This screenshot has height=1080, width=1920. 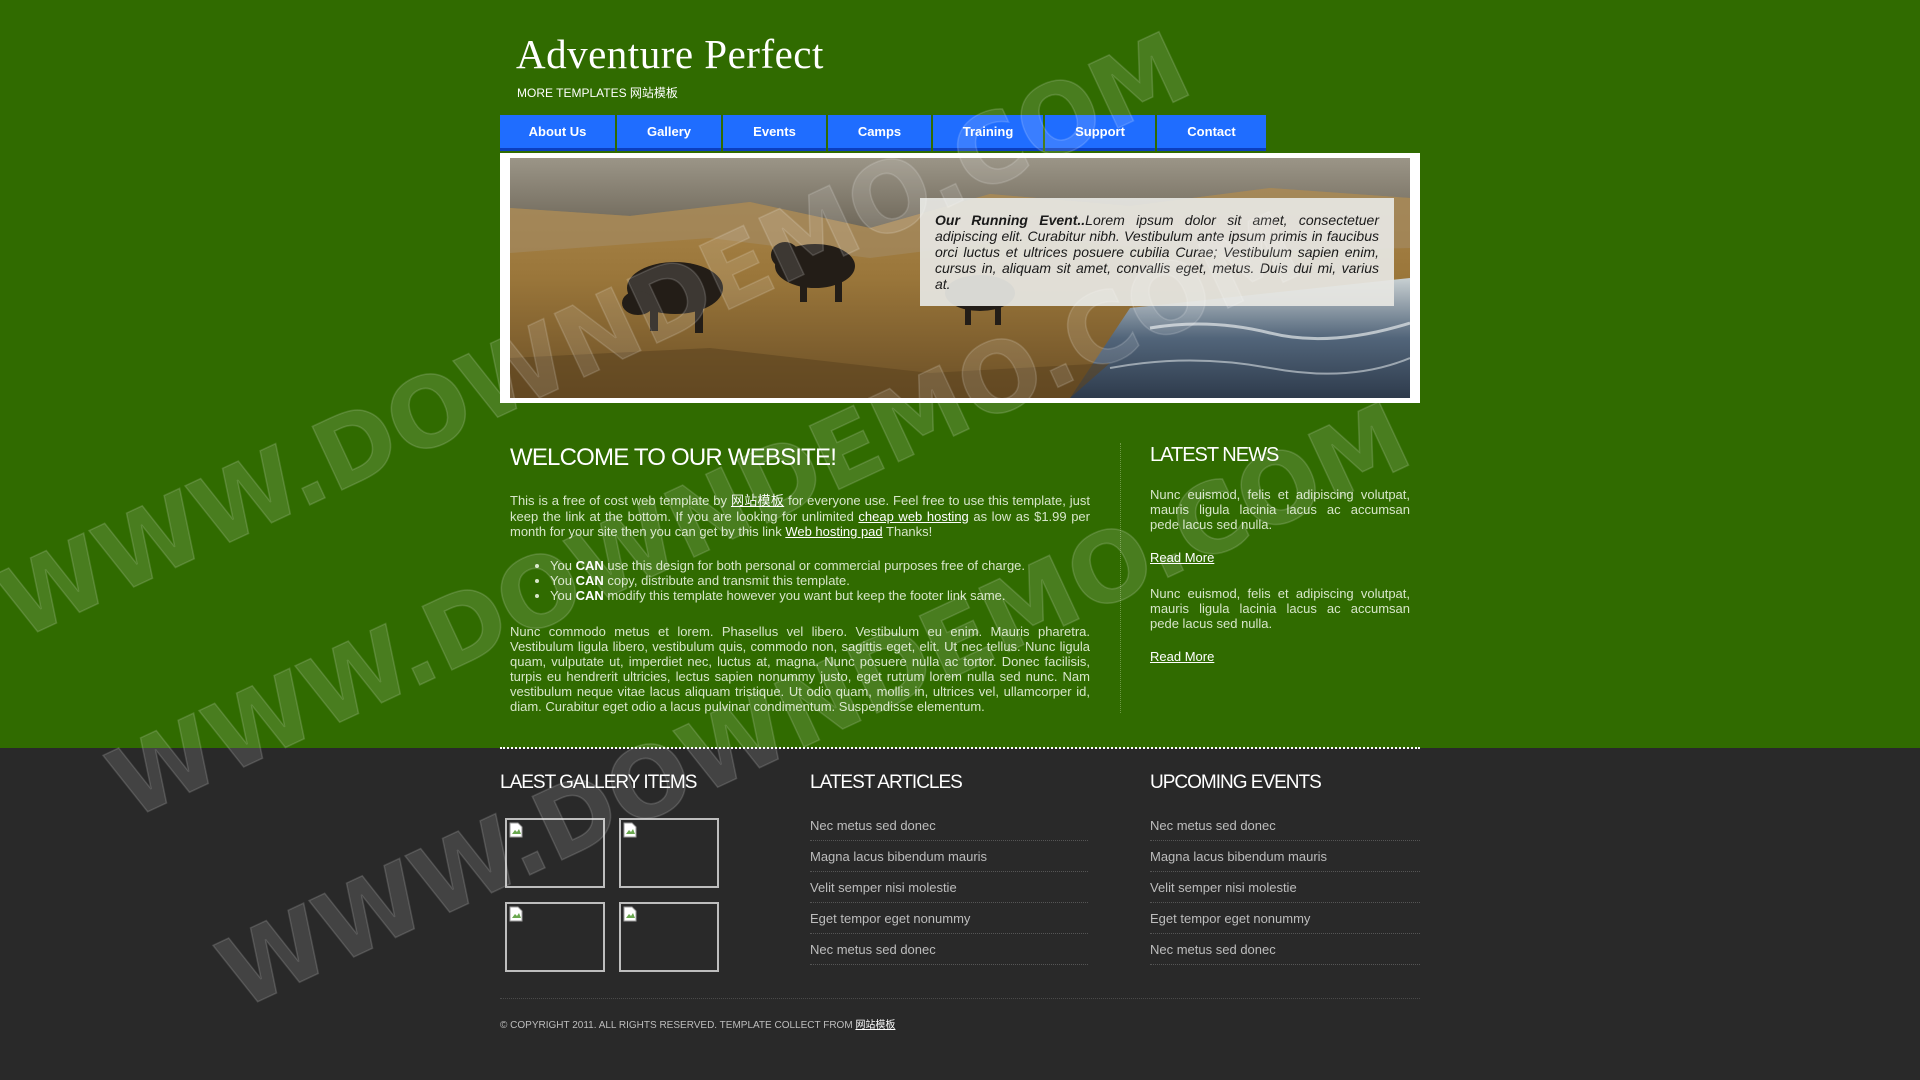 What do you see at coordinates (620, 500) in the screenshot?
I see `intro-text-1: This is a free of cost web template by` at bounding box center [620, 500].